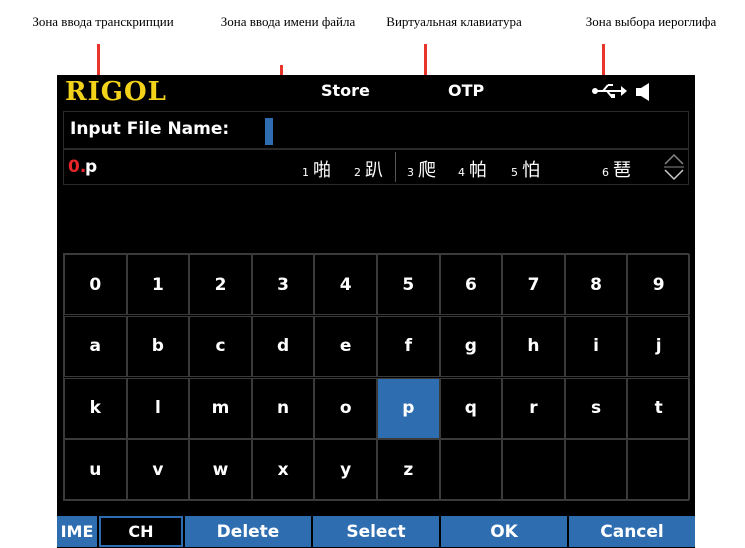 This screenshot has height=548, width=745. Describe the element at coordinates (651, 21) in the screenshot. I see `annotation-character-zone: Зона выбора иероглифа` at that location.